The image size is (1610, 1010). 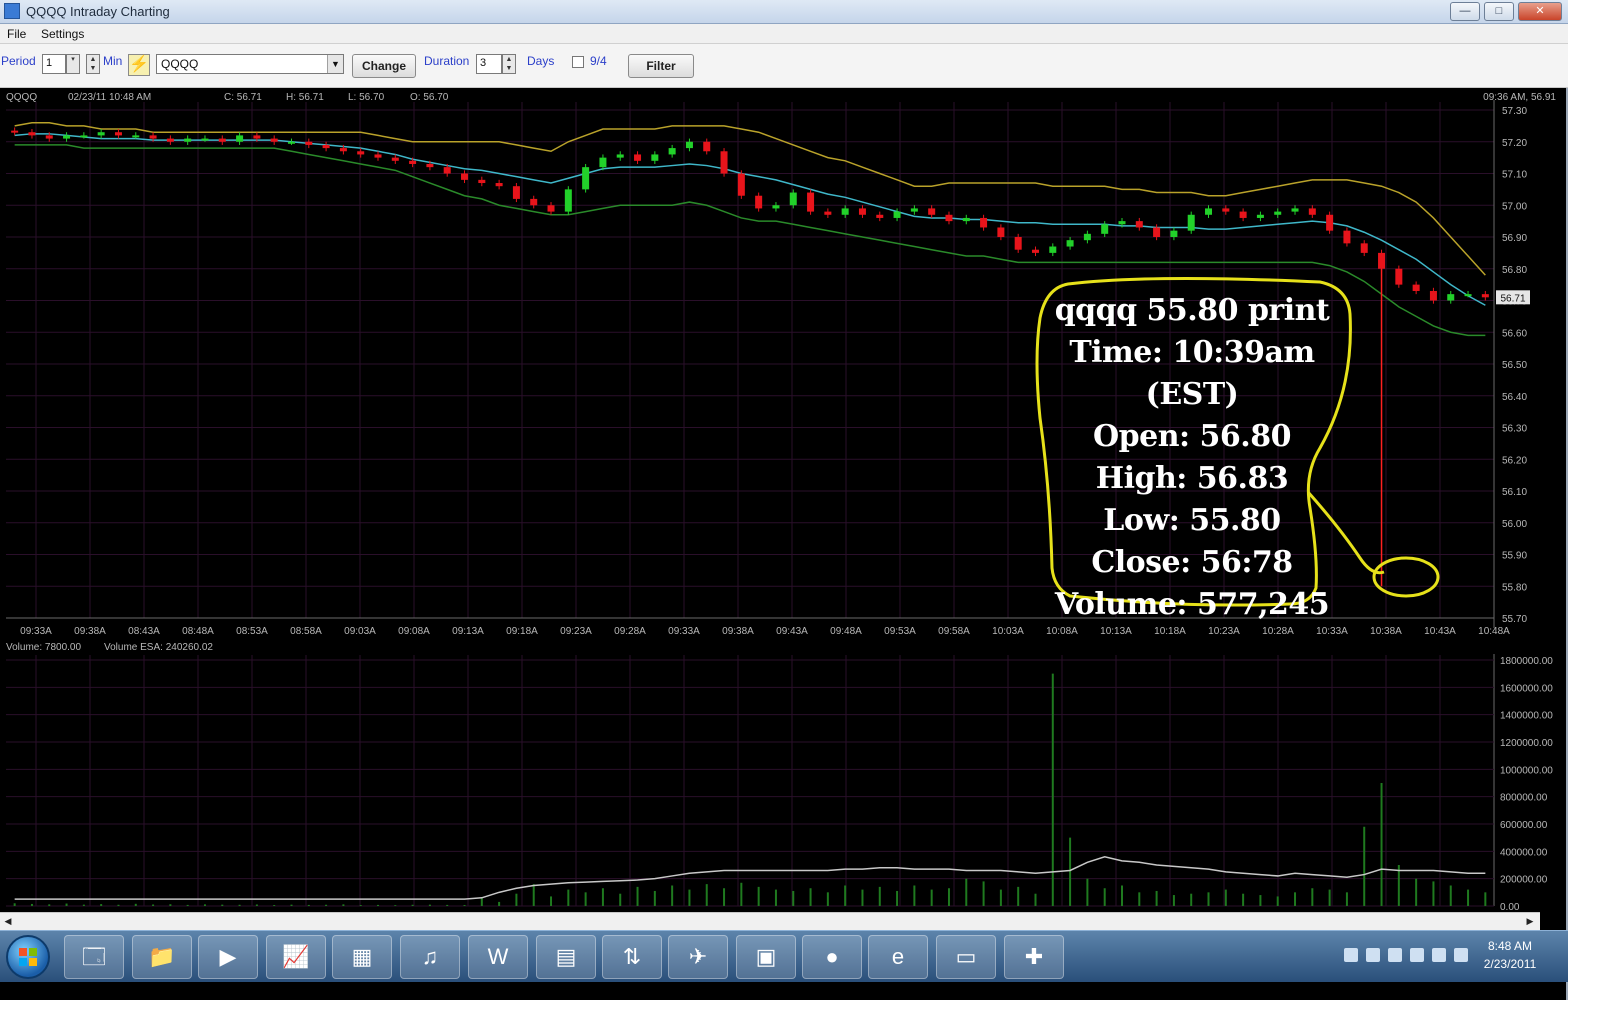 I want to click on start-button, so click(x=28, y=957).